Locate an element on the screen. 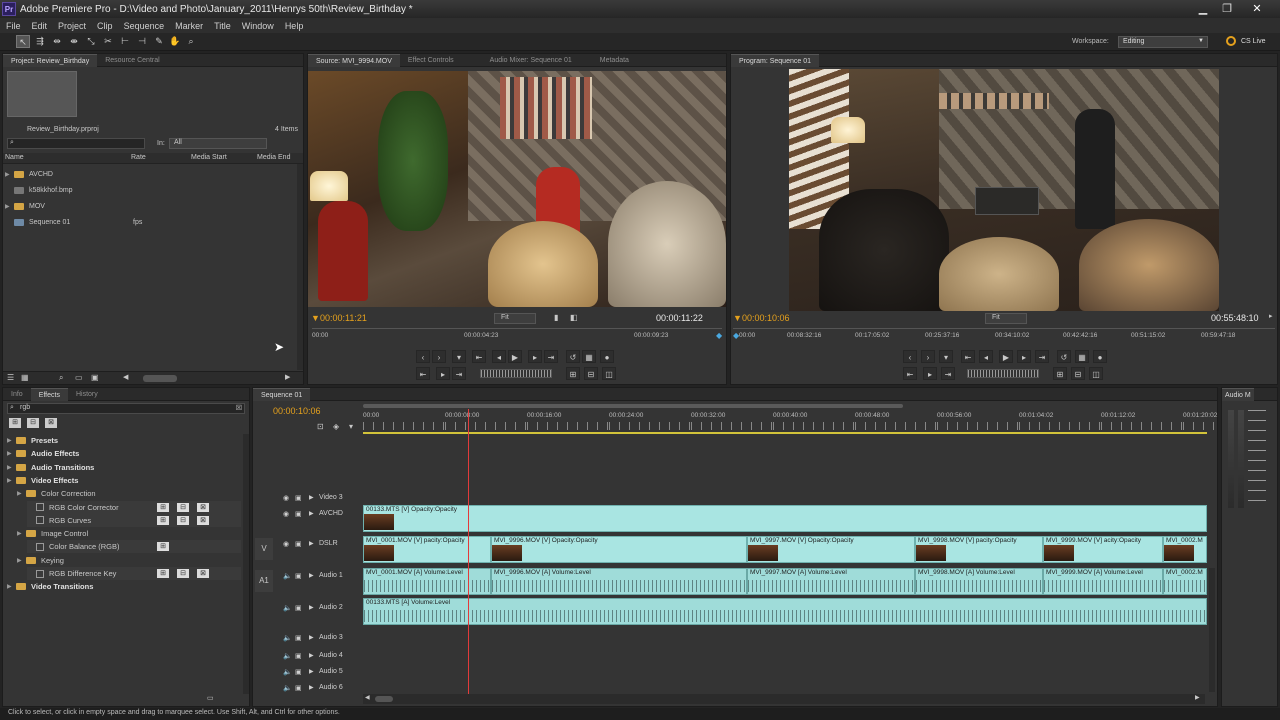  project-scrollbar is located at coordinates (300, 267).